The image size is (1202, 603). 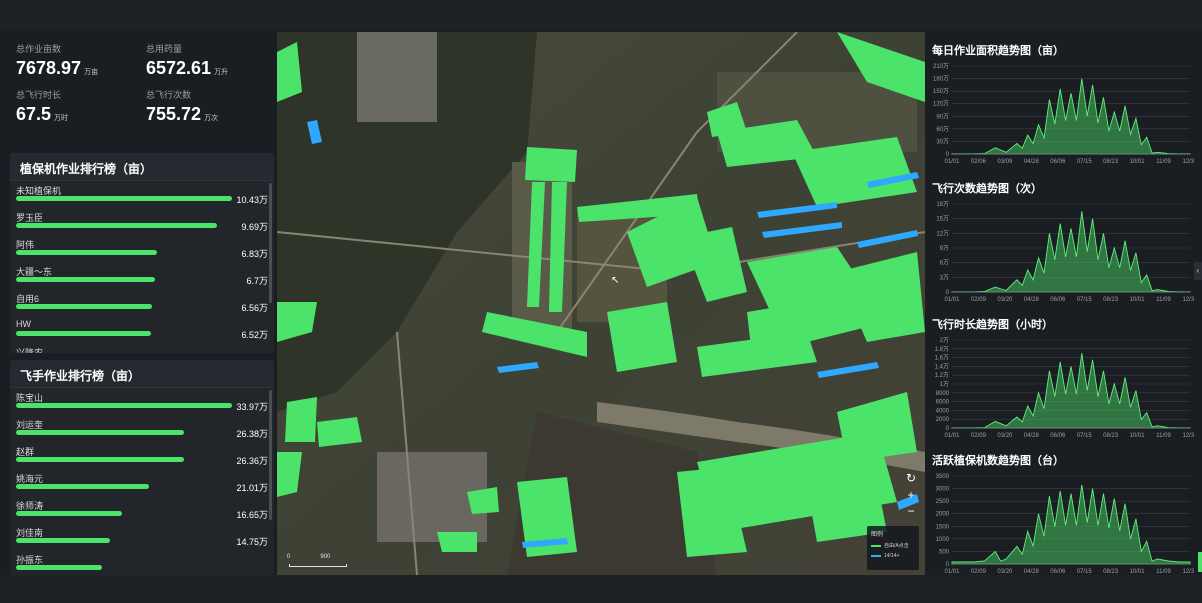 What do you see at coordinates (998, 51) in the screenshot?
I see `chart-title: 每日作业面积趋势图（亩）` at bounding box center [998, 51].